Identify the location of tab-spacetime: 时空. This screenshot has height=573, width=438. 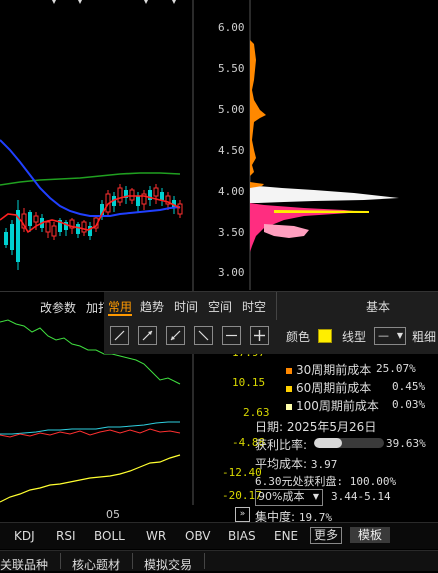
(254, 306).